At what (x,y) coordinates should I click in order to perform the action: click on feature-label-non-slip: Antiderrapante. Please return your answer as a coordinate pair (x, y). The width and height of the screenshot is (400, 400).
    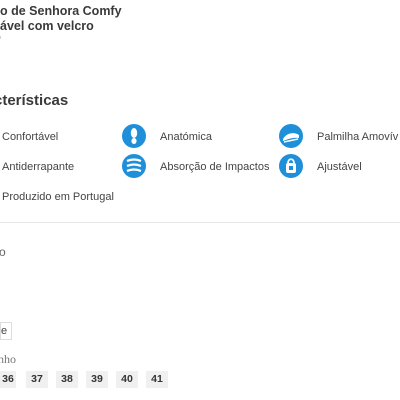
    Looking at the image, I should click on (38, 167).